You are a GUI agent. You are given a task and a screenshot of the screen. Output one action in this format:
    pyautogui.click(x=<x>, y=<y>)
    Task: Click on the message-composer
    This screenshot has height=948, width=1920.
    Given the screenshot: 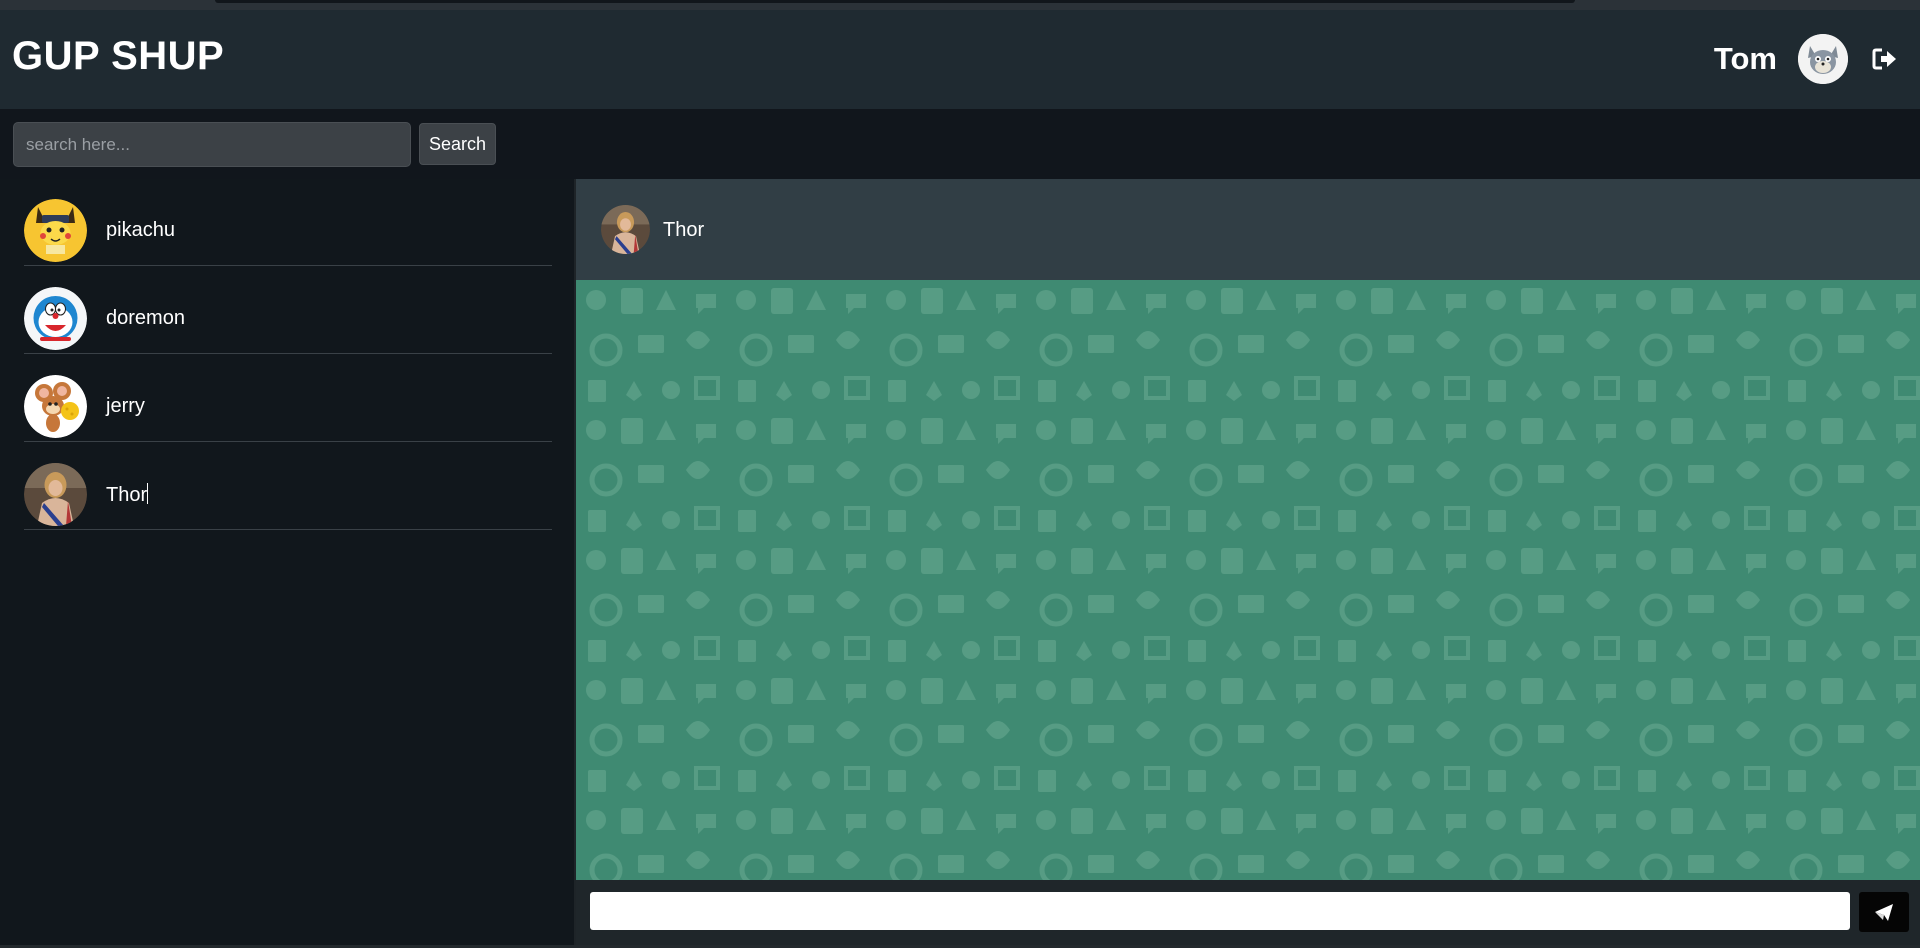 What is the action you would take?
    pyautogui.click(x=1248, y=912)
    